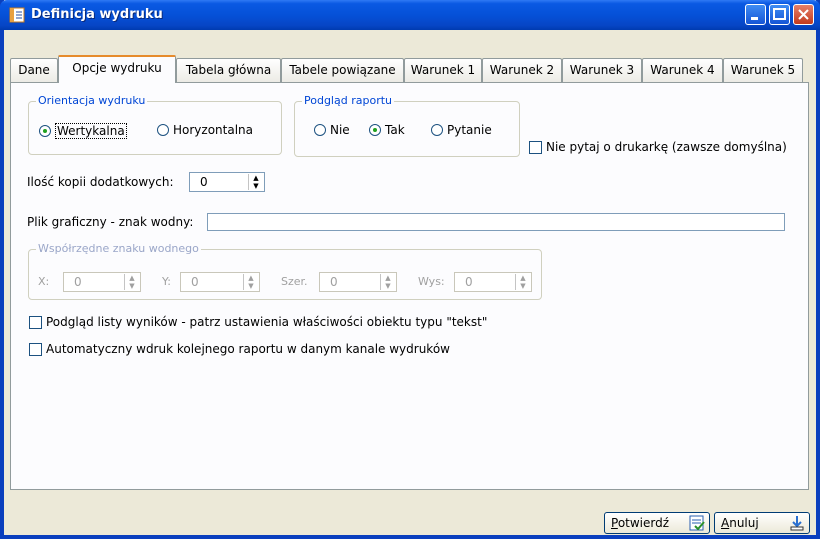 This screenshot has width=820, height=539. What do you see at coordinates (725, 523) in the screenshot?
I see `cancel-accelerator: A` at bounding box center [725, 523].